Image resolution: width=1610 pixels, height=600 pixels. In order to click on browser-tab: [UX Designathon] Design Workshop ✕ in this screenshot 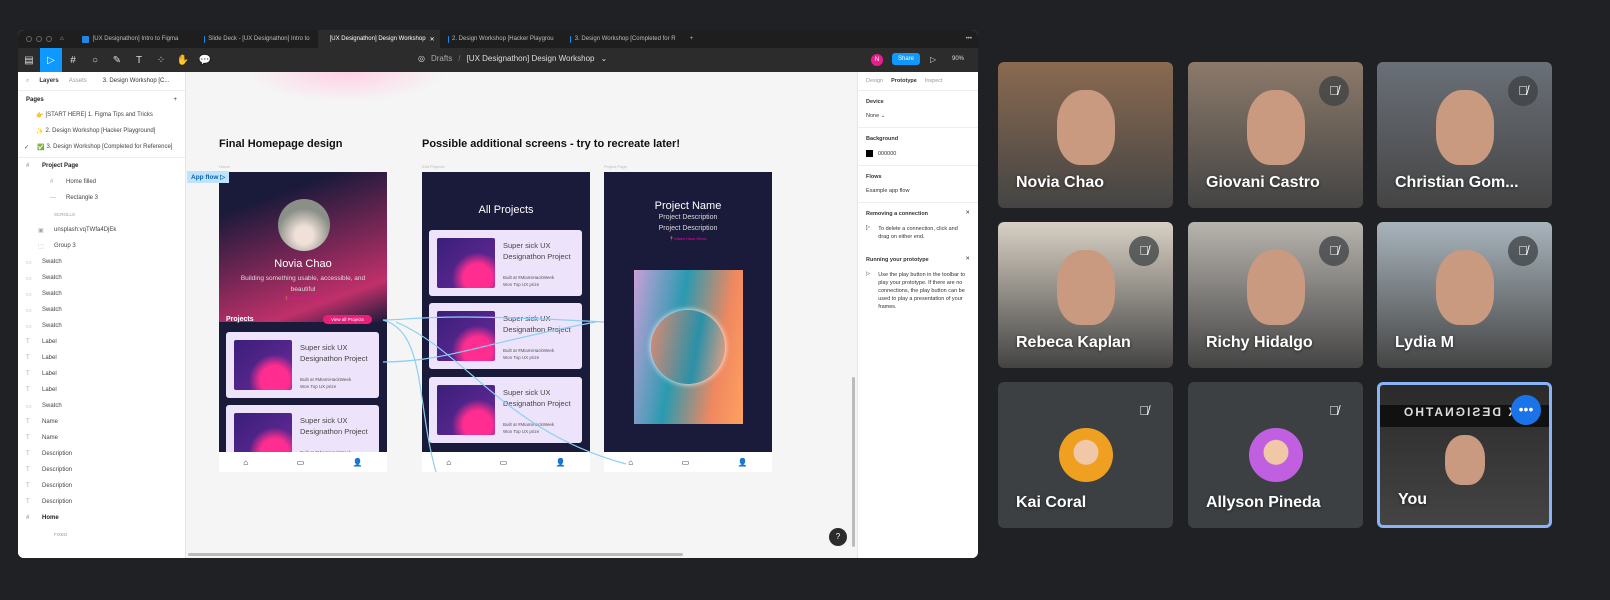, I will do `click(378, 39)`.